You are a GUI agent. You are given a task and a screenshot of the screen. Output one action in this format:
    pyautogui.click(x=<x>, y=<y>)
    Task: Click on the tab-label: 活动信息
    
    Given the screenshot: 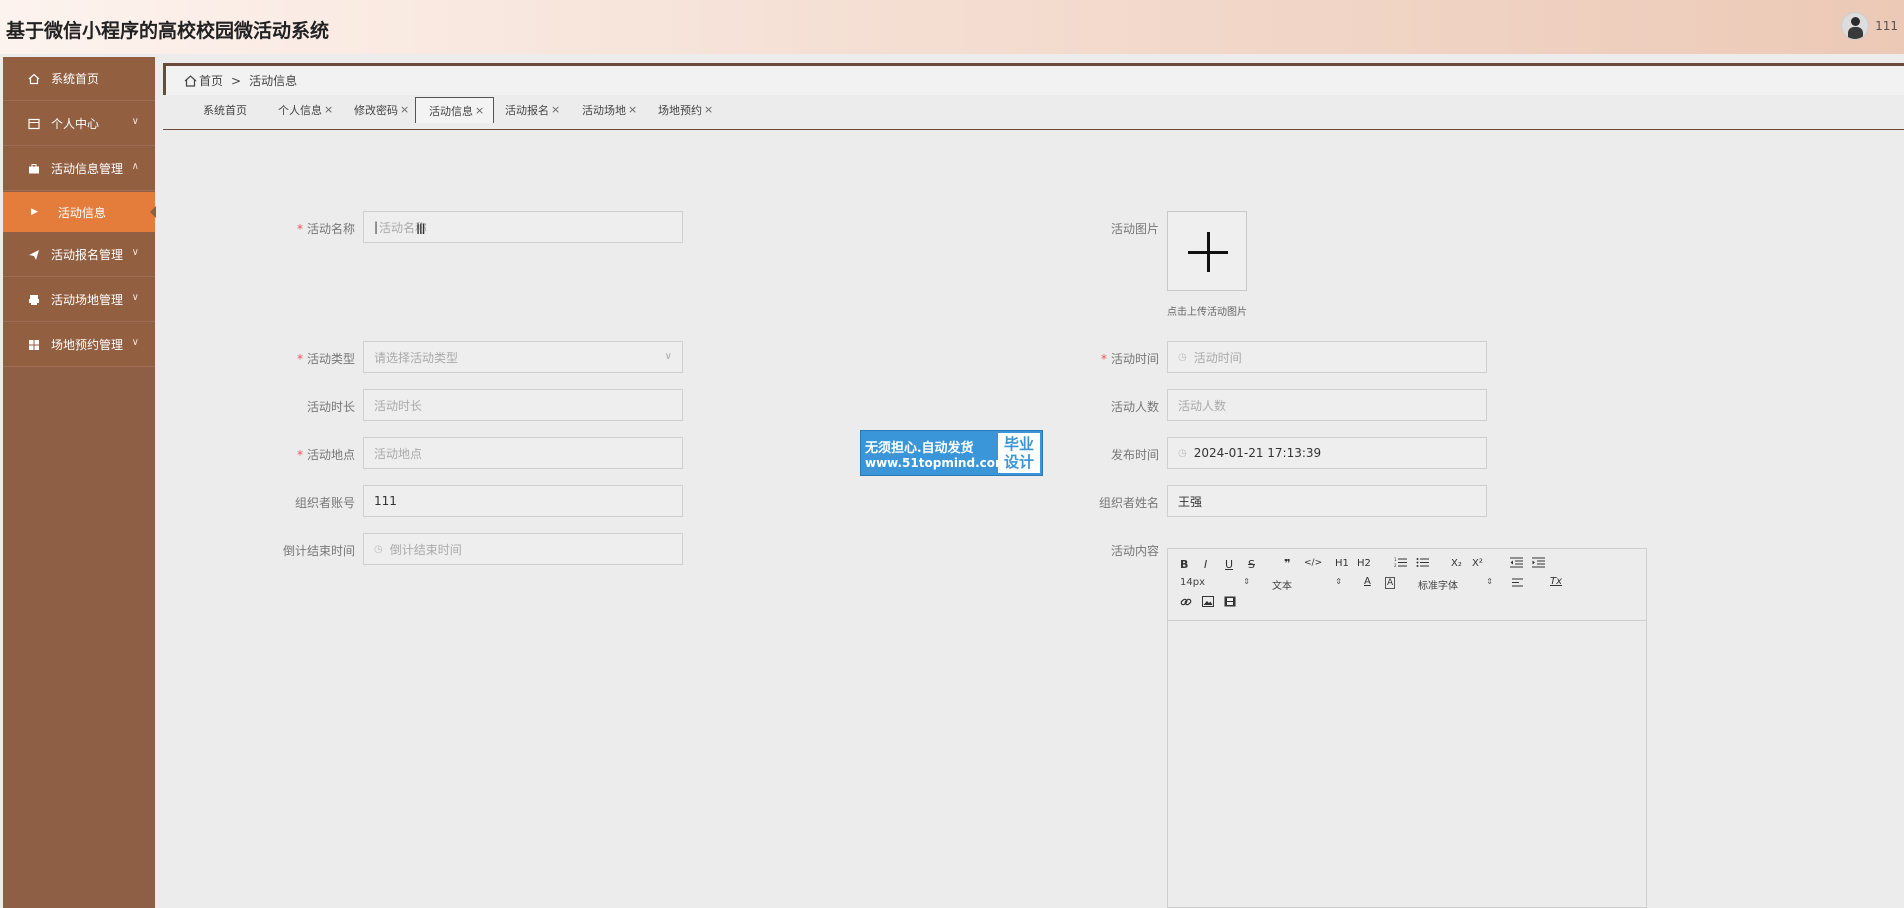 What is the action you would take?
    pyautogui.click(x=451, y=111)
    